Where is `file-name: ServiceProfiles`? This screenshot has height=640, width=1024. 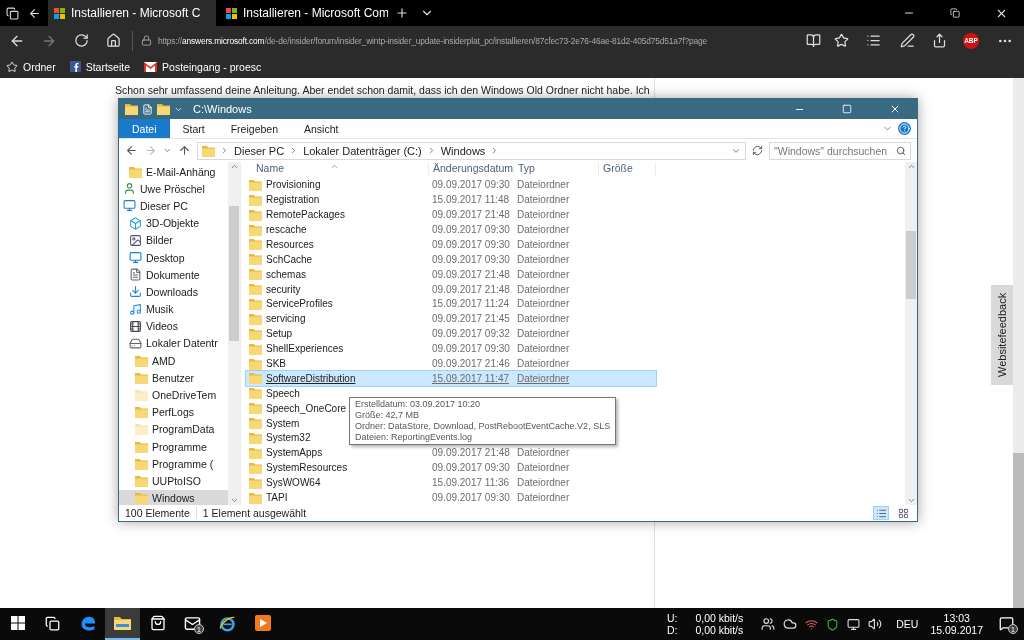 file-name: ServiceProfiles is located at coordinates (299, 304).